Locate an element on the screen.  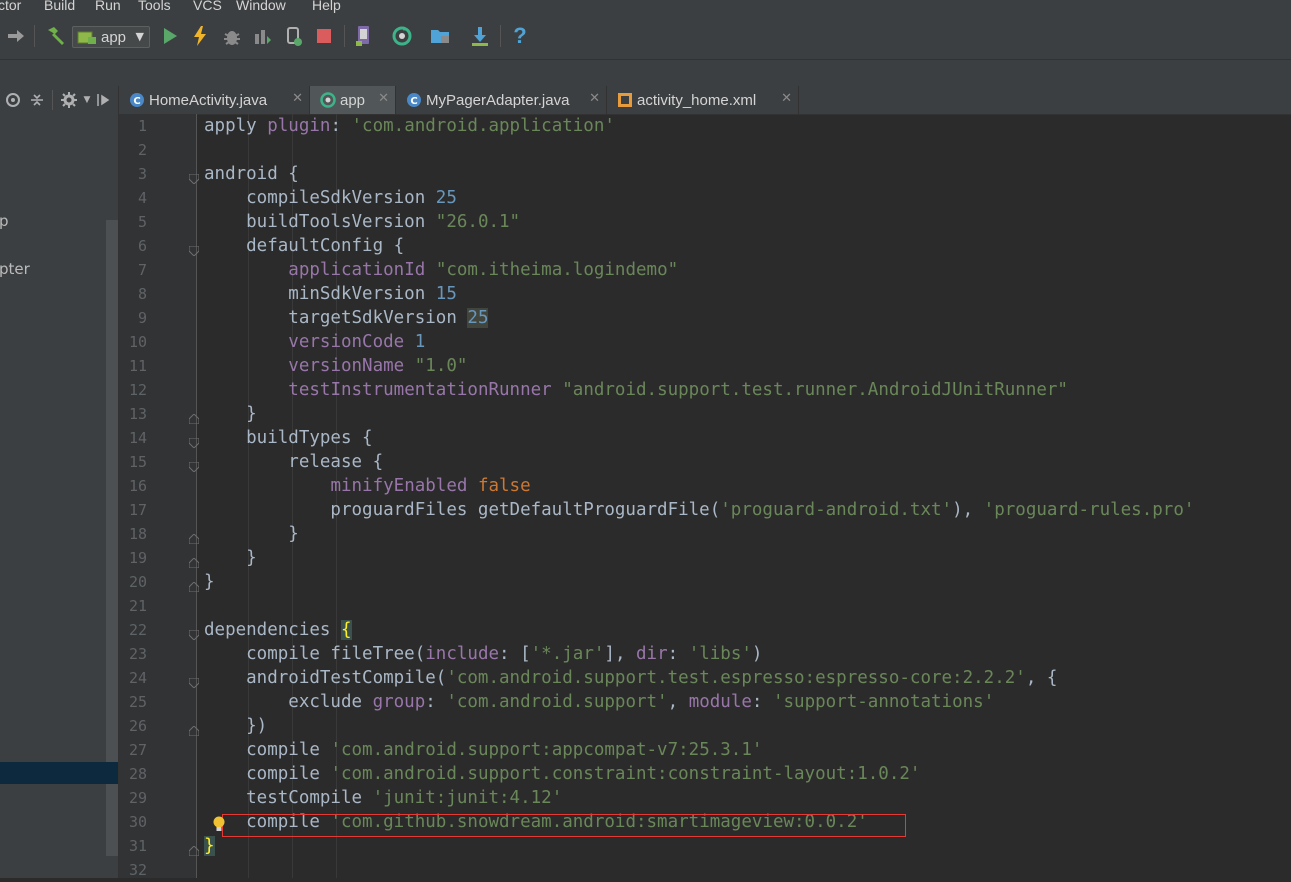
code-line: apply plugin: 'com.android.application' is located at coordinates (409, 126).